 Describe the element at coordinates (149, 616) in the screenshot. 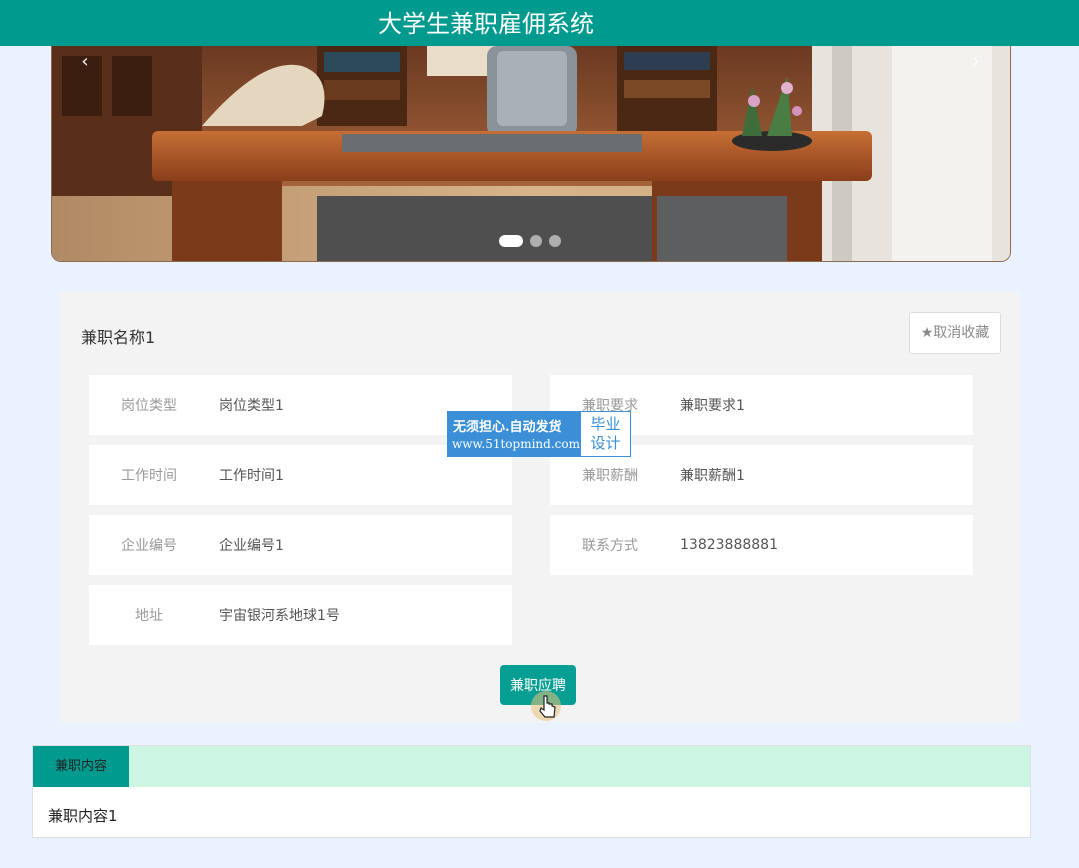

I see `field-label: 地址` at that location.